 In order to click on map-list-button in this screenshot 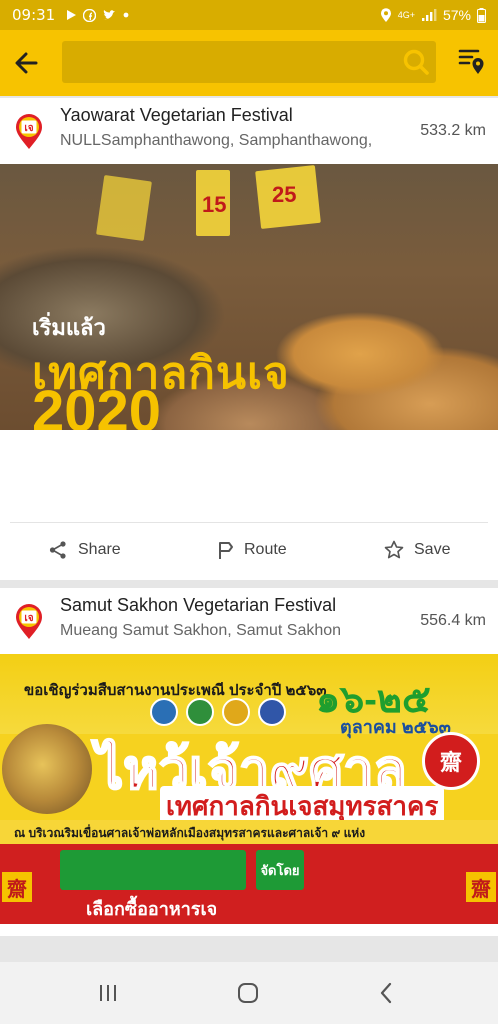, I will do `click(472, 63)`.